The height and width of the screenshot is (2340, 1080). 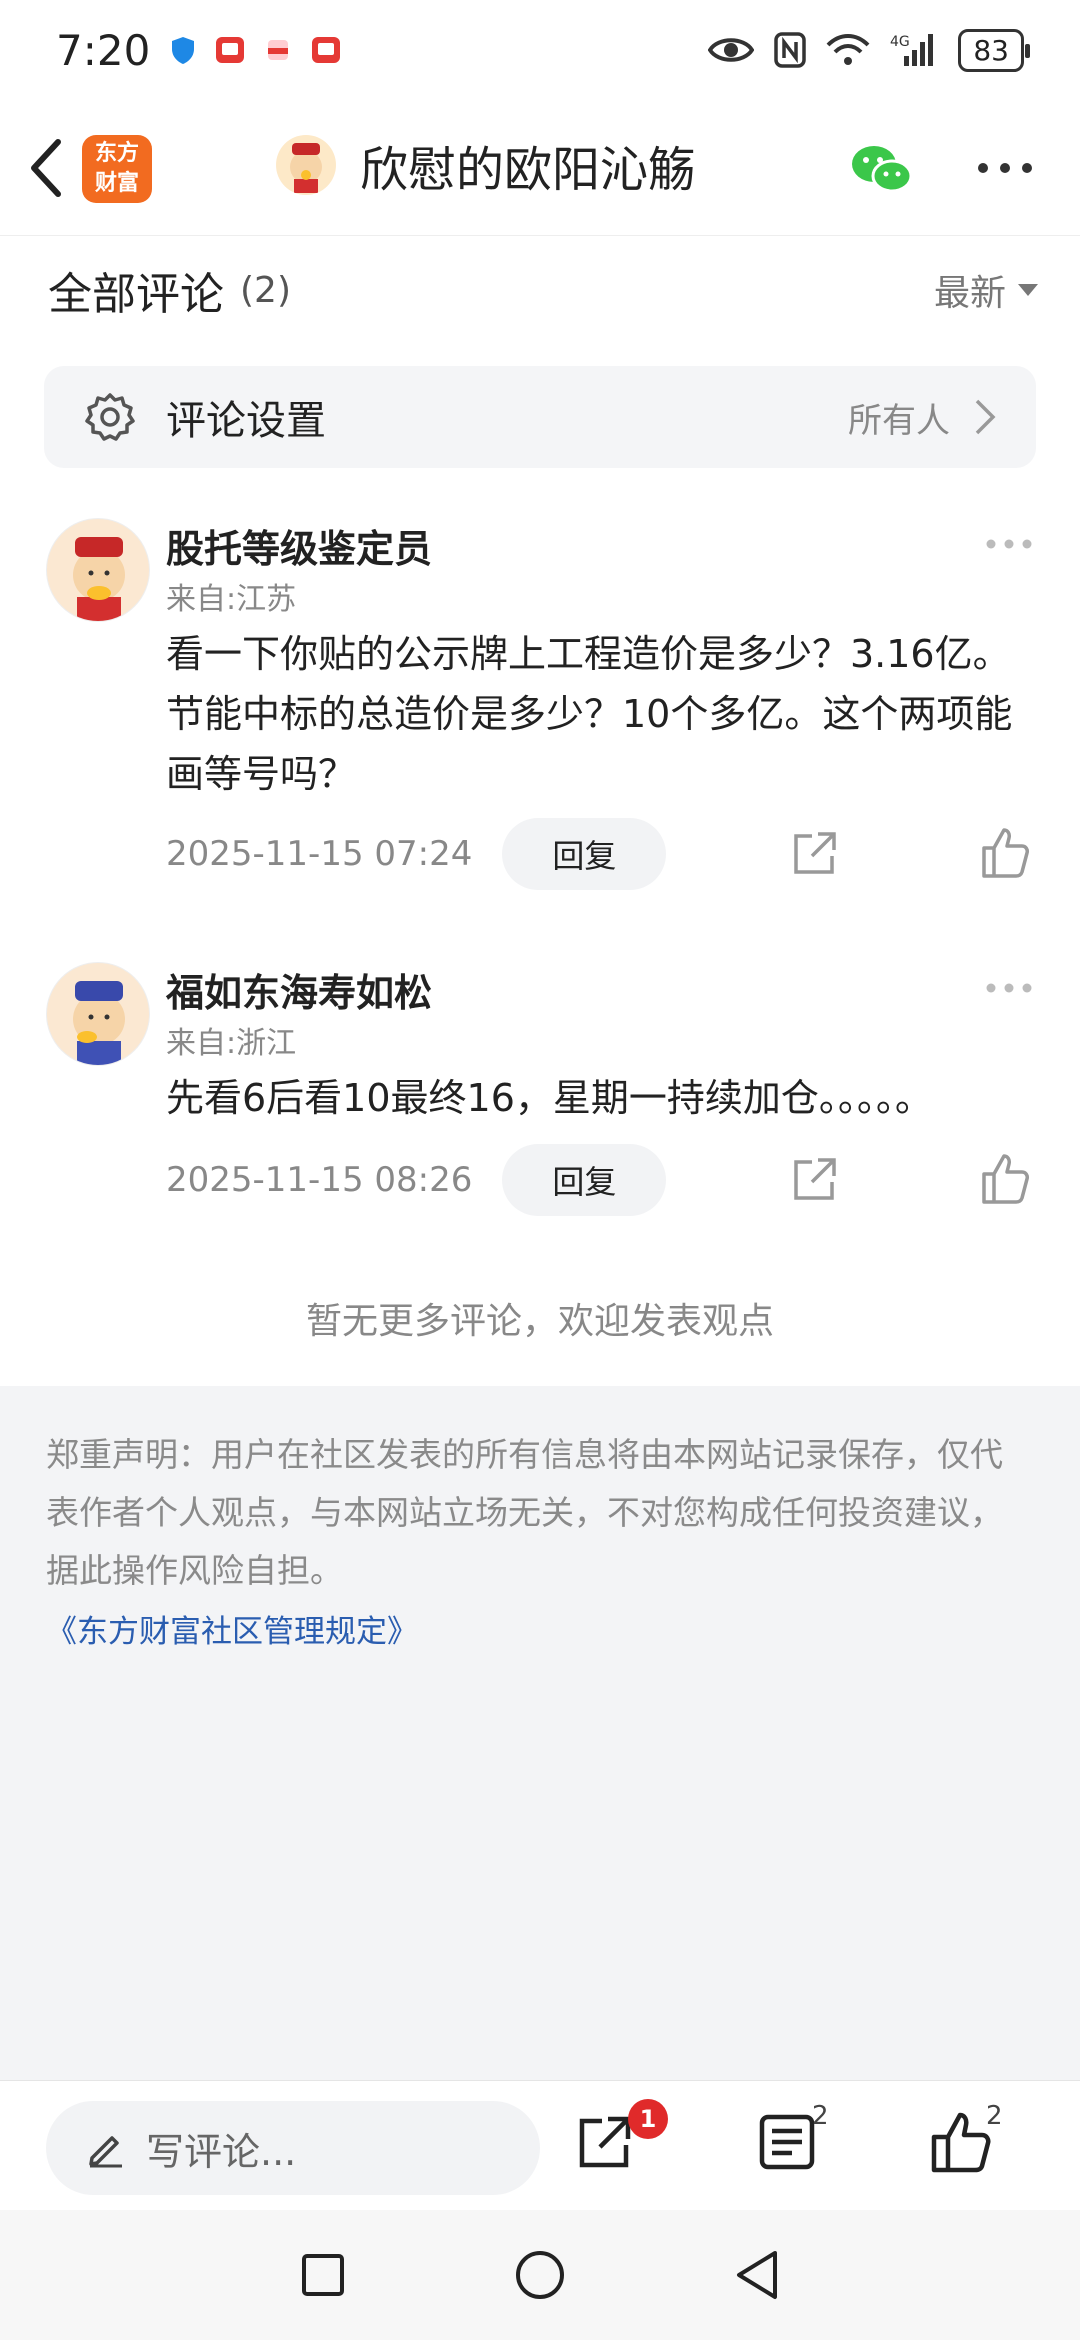 What do you see at coordinates (848, 49) in the screenshot?
I see `wifi-icon` at bounding box center [848, 49].